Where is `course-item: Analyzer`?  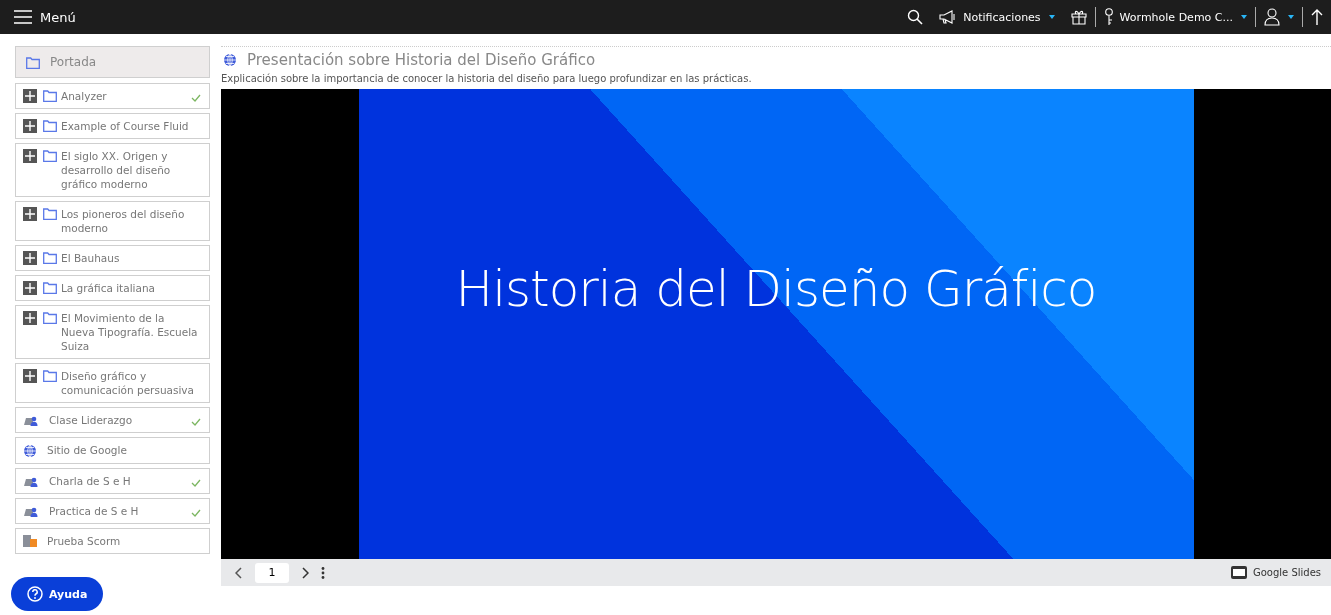
course-item: Analyzer is located at coordinates (112, 96).